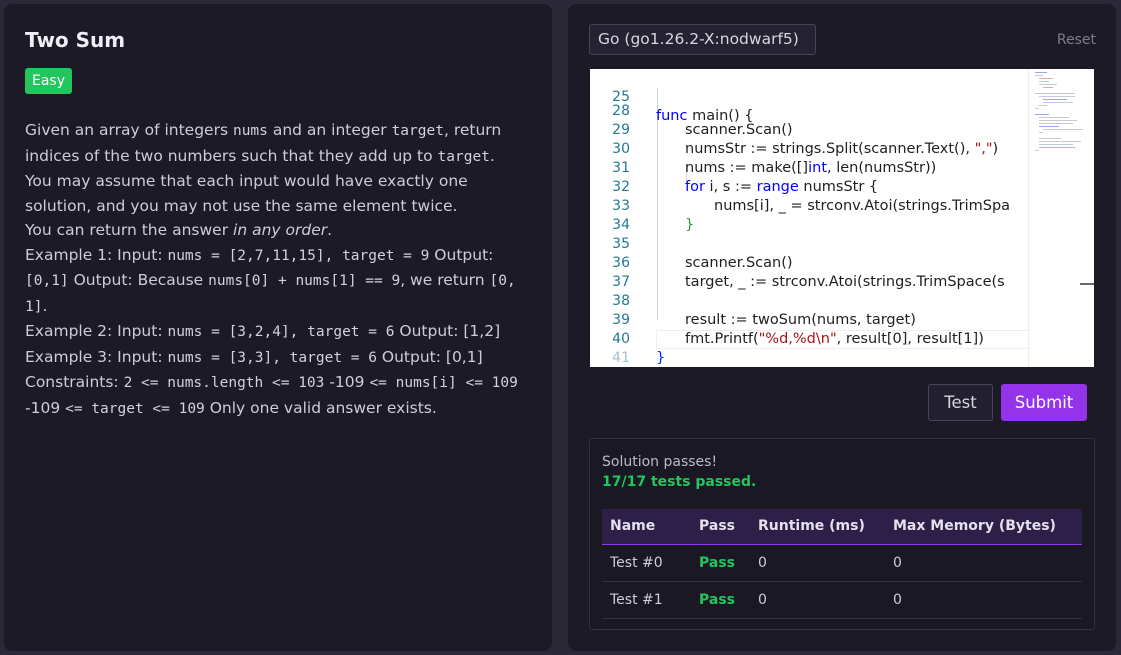 Image resolution: width=1121 pixels, height=655 pixels. I want to click on difficulty-badge: Easy, so click(49, 81).